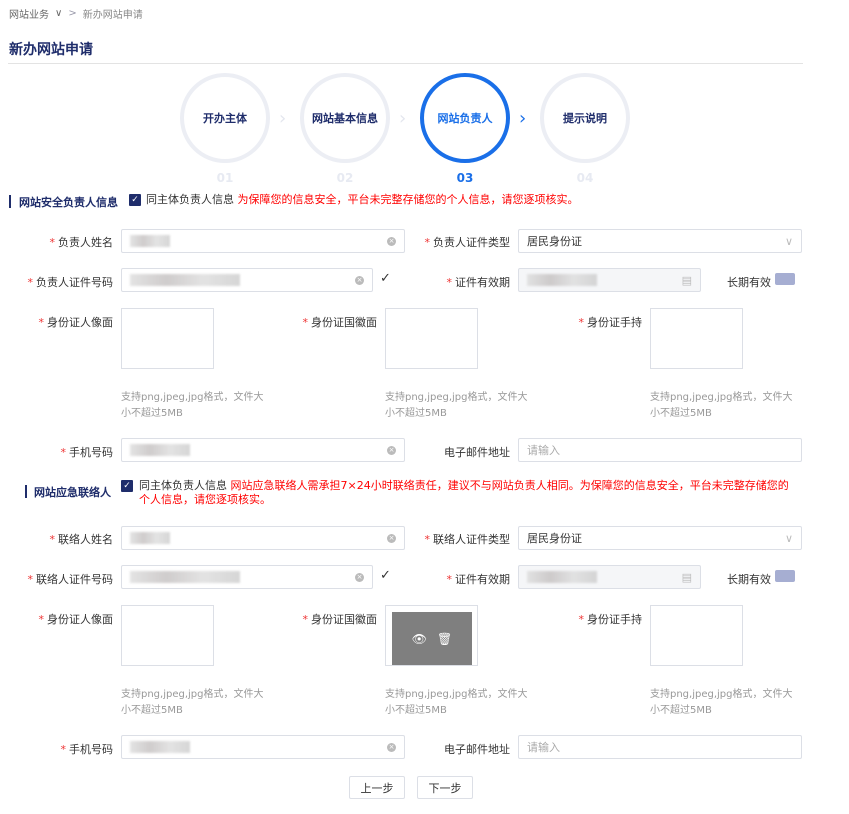 The width and height of the screenshot is (849, 814). What do you see at coordinates (610, 619) in the screenshot?
I see `id-hold-label: * 身份证手持` at bounding box center [610, 619].